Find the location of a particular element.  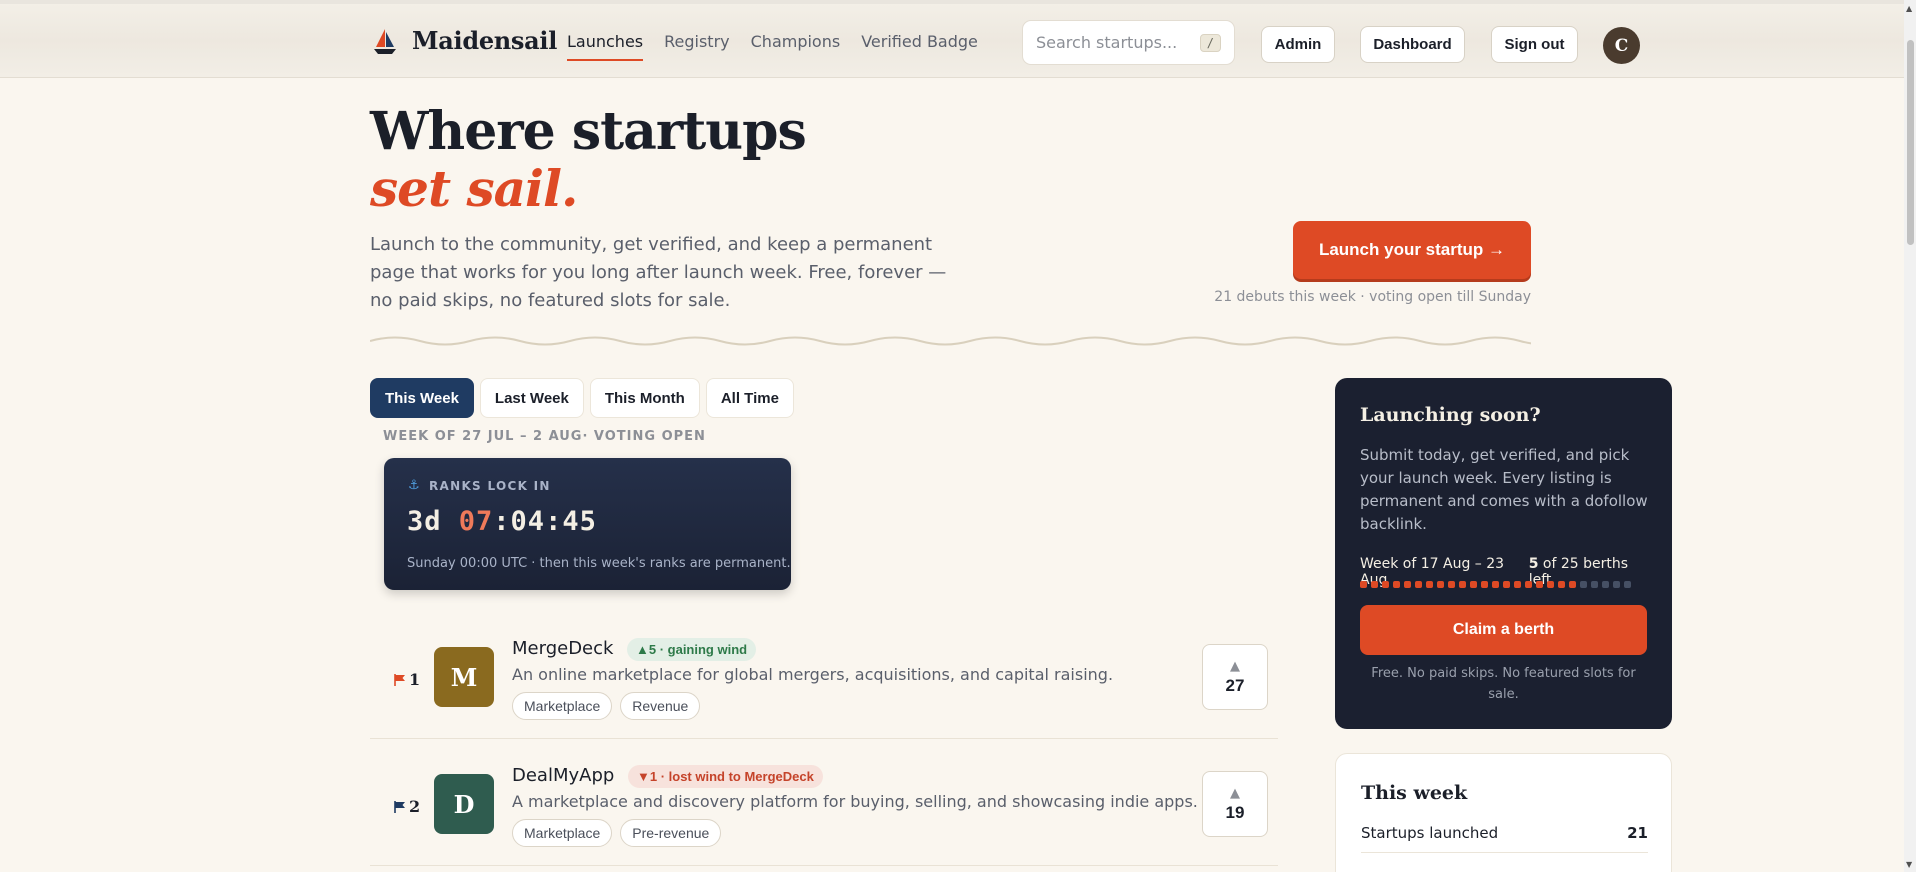

tag-list: Marketplace Revenue is located at coordinates (606, 706).